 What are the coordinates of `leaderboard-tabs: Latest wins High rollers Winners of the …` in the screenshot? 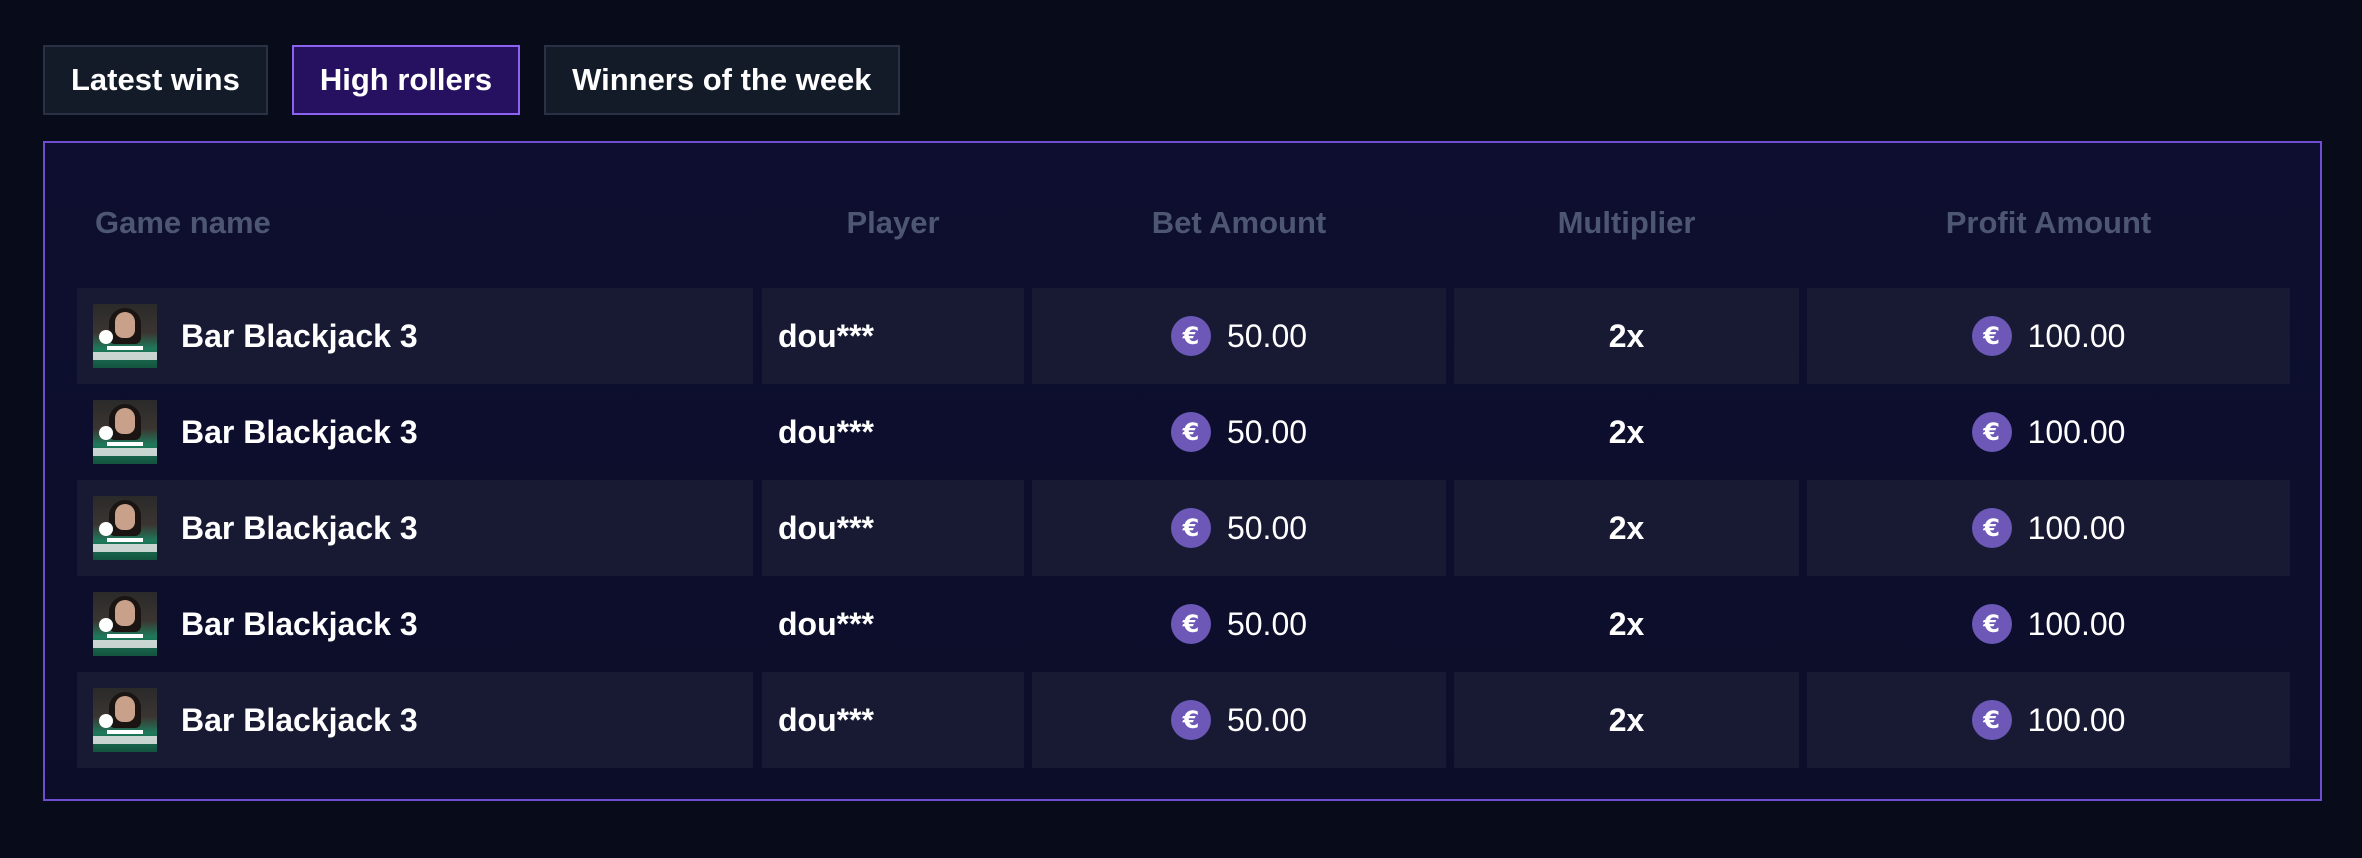 It's located at (471, 80).